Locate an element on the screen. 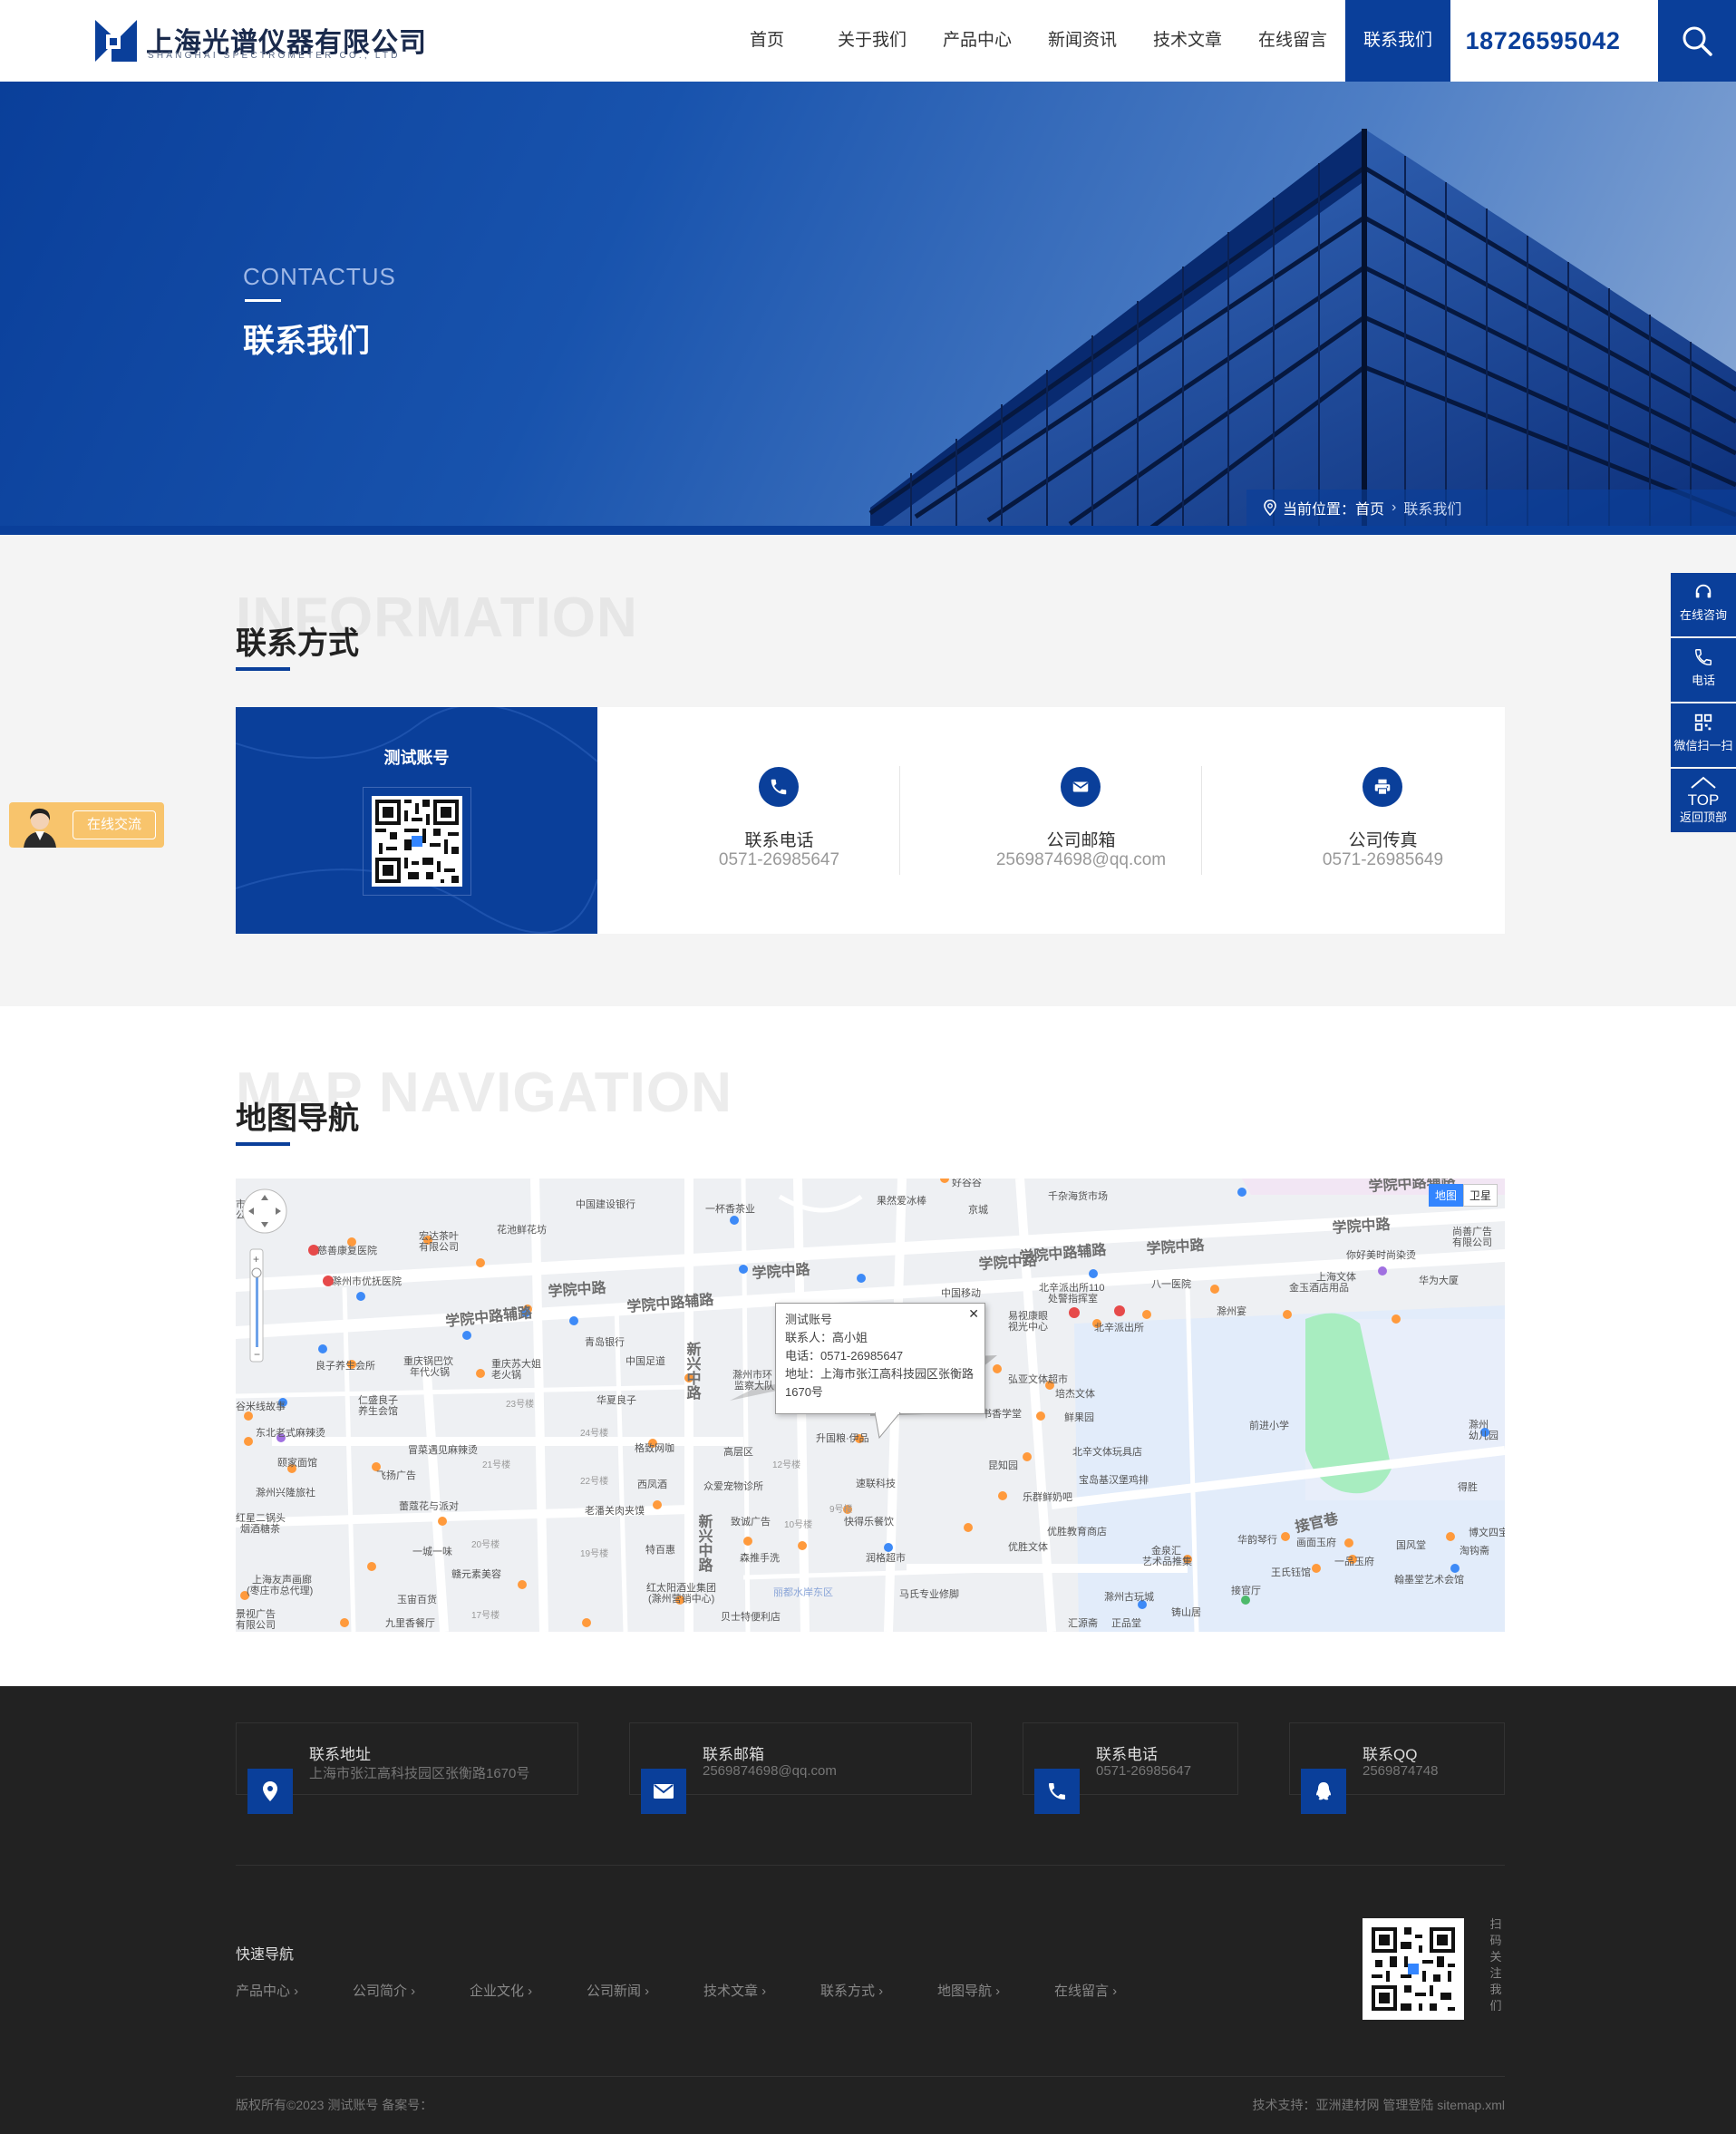 This screenshot has width=1736, height=2134. svg-text: 升国粮·伊品 is located at coordinates (842, 1438).